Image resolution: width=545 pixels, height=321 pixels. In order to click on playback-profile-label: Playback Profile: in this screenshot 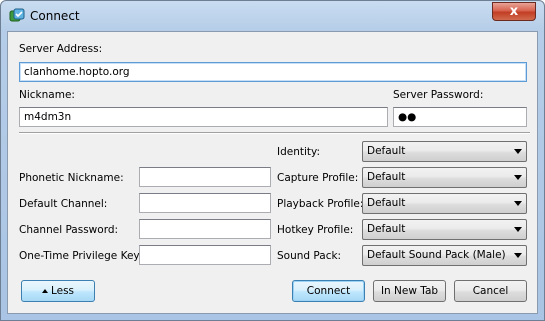, I will do `click(320, 204)`.